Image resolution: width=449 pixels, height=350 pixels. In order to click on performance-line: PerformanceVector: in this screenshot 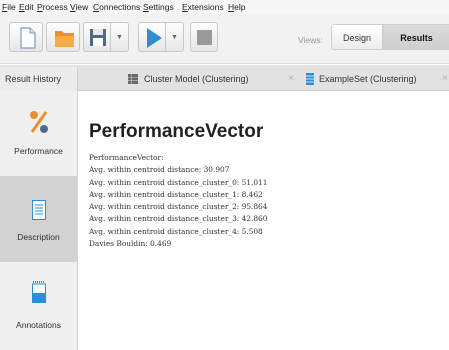, I will do `click(126, 157)`.